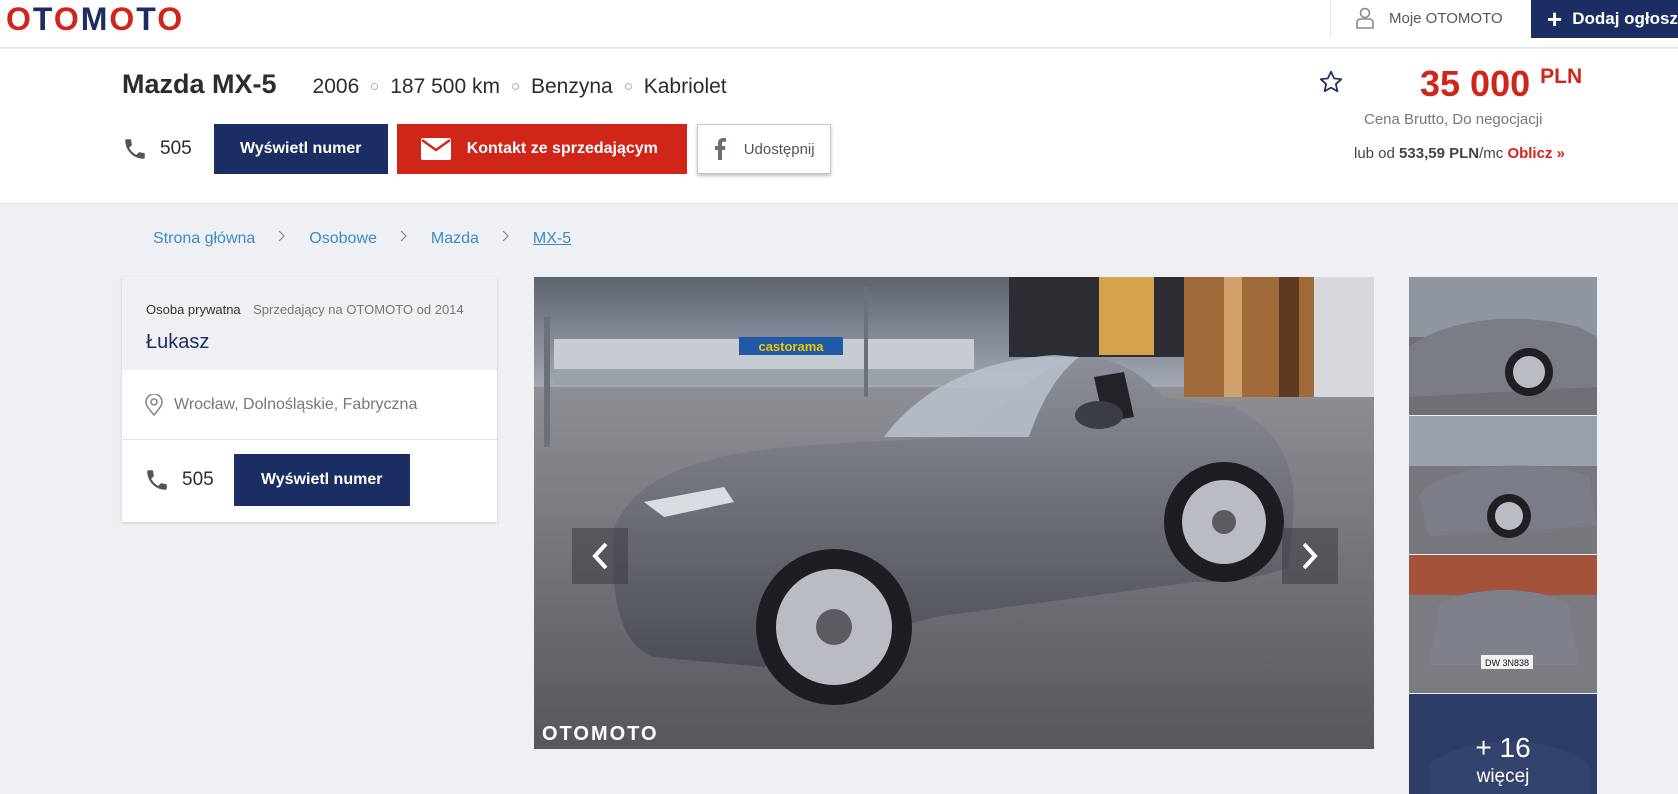  I want to click on add-listing-label: Dodaj ogłosz, so click(1625, 18).